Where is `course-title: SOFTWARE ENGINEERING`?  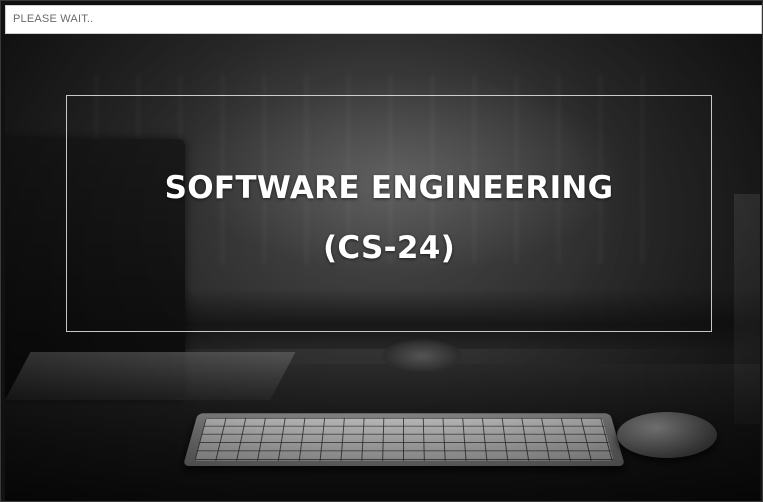 course-title: SOFTWARE ENGINEERING is located at coordinates (389, 188).